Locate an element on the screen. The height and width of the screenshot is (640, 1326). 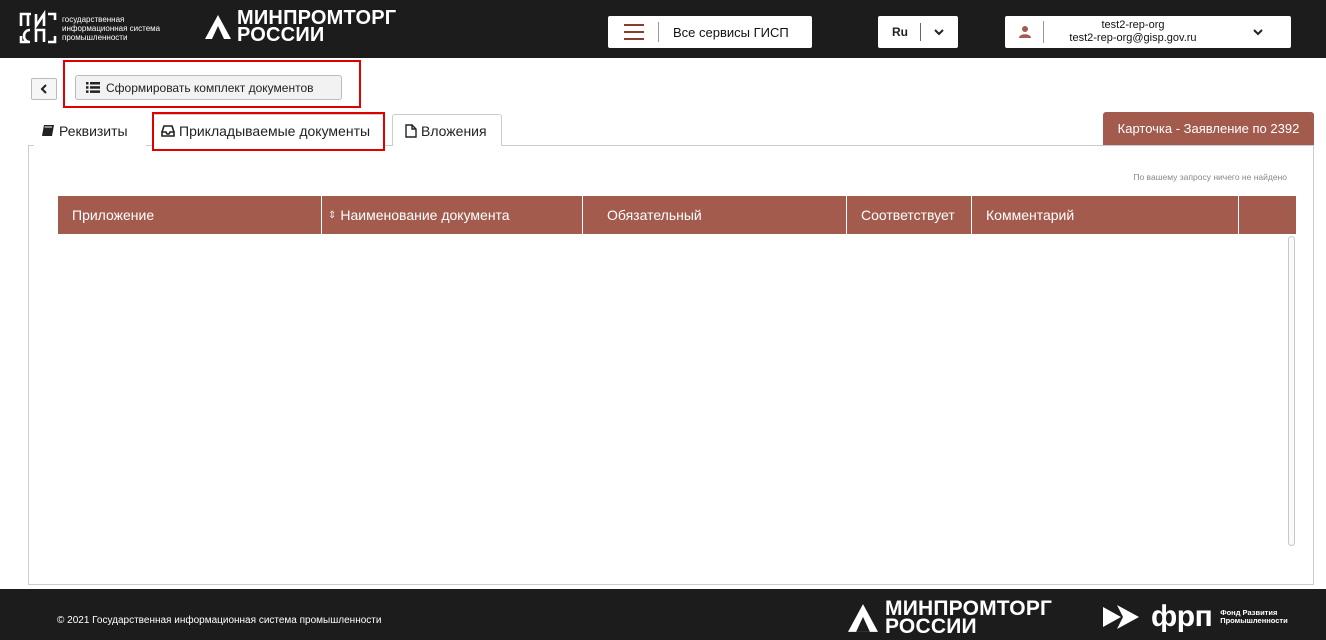
user-separator is located at coordinates (1043, 32).